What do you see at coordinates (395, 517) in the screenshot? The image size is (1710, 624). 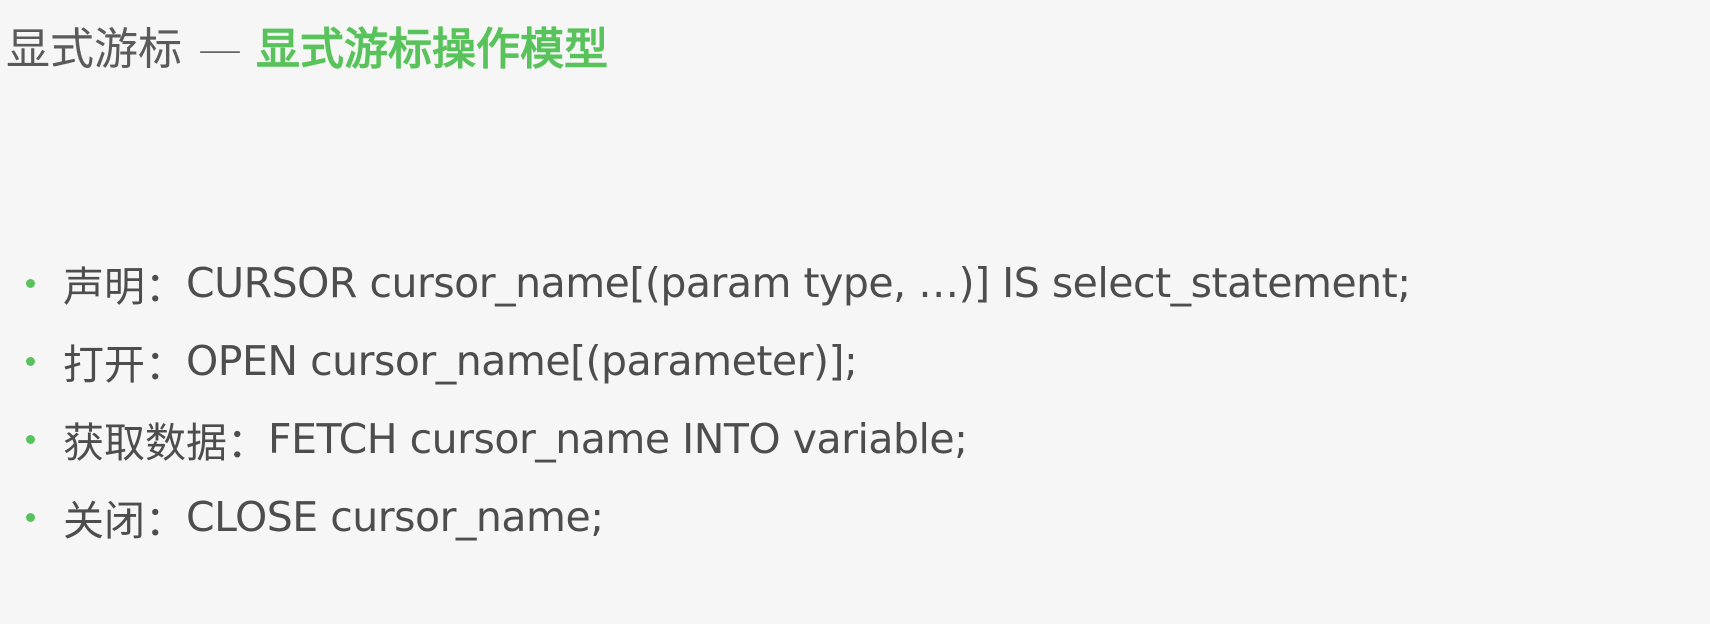 I see `bullet-code: CLOSE cursor_name;` at bounding box center [395, 517].